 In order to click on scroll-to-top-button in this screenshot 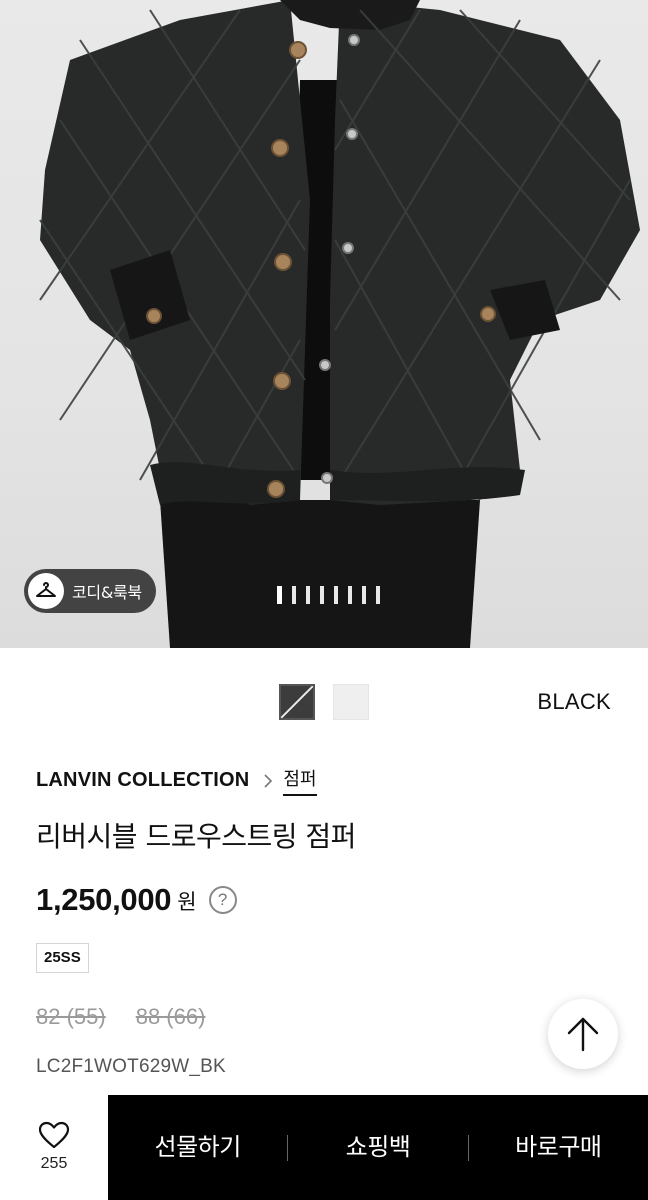, I will do `click(583, 1034)`.